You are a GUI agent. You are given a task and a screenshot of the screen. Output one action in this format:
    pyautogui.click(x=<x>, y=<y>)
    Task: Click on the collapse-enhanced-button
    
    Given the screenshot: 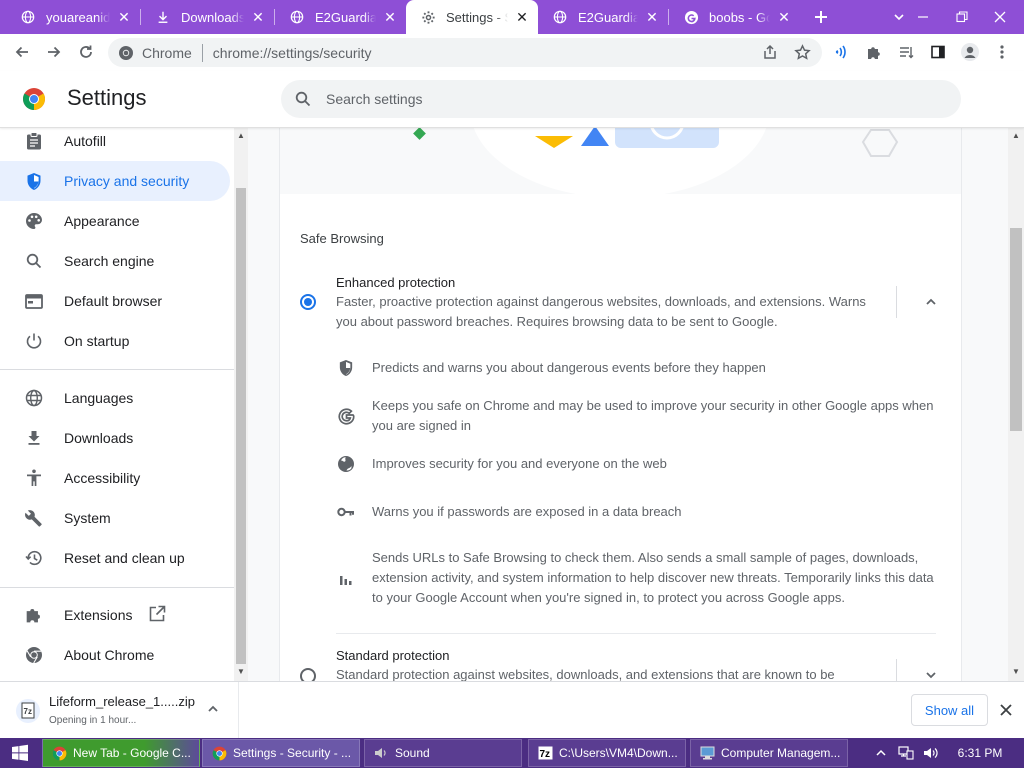 What is the action you would take?
    pyautogui.click(x=931, y=302)
    